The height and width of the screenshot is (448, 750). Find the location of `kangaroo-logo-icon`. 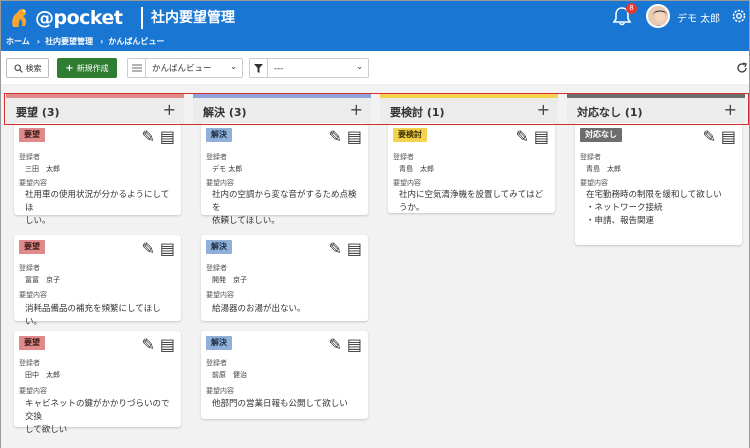

kangaroo-logo-icon is located at coordinates (20, 18).